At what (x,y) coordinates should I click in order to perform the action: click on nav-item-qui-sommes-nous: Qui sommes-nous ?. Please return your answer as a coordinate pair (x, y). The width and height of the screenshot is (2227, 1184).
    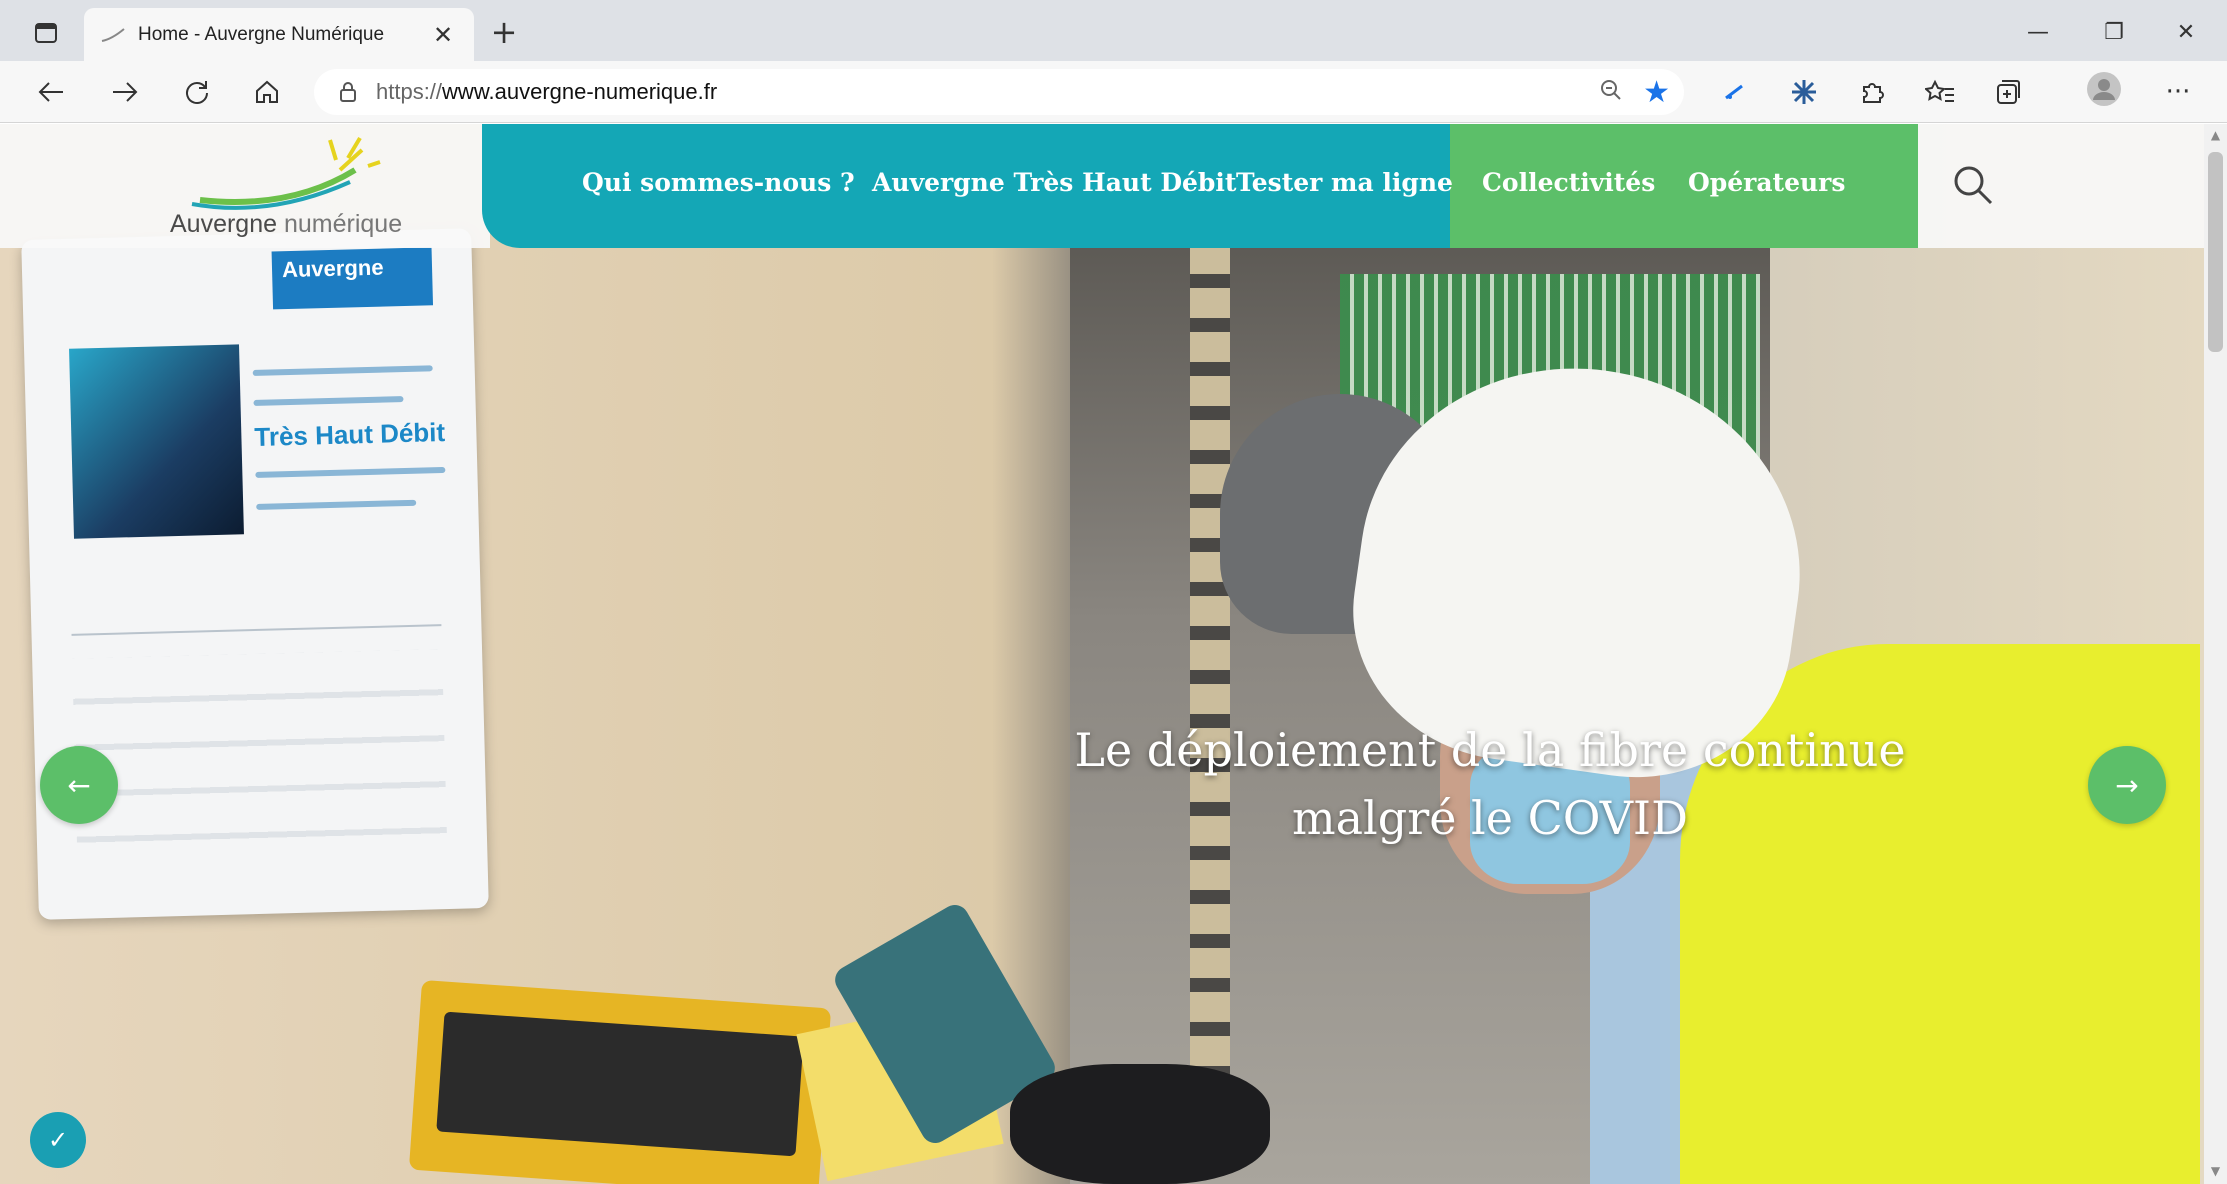
    Looking at the image, I should click on (718, 182).